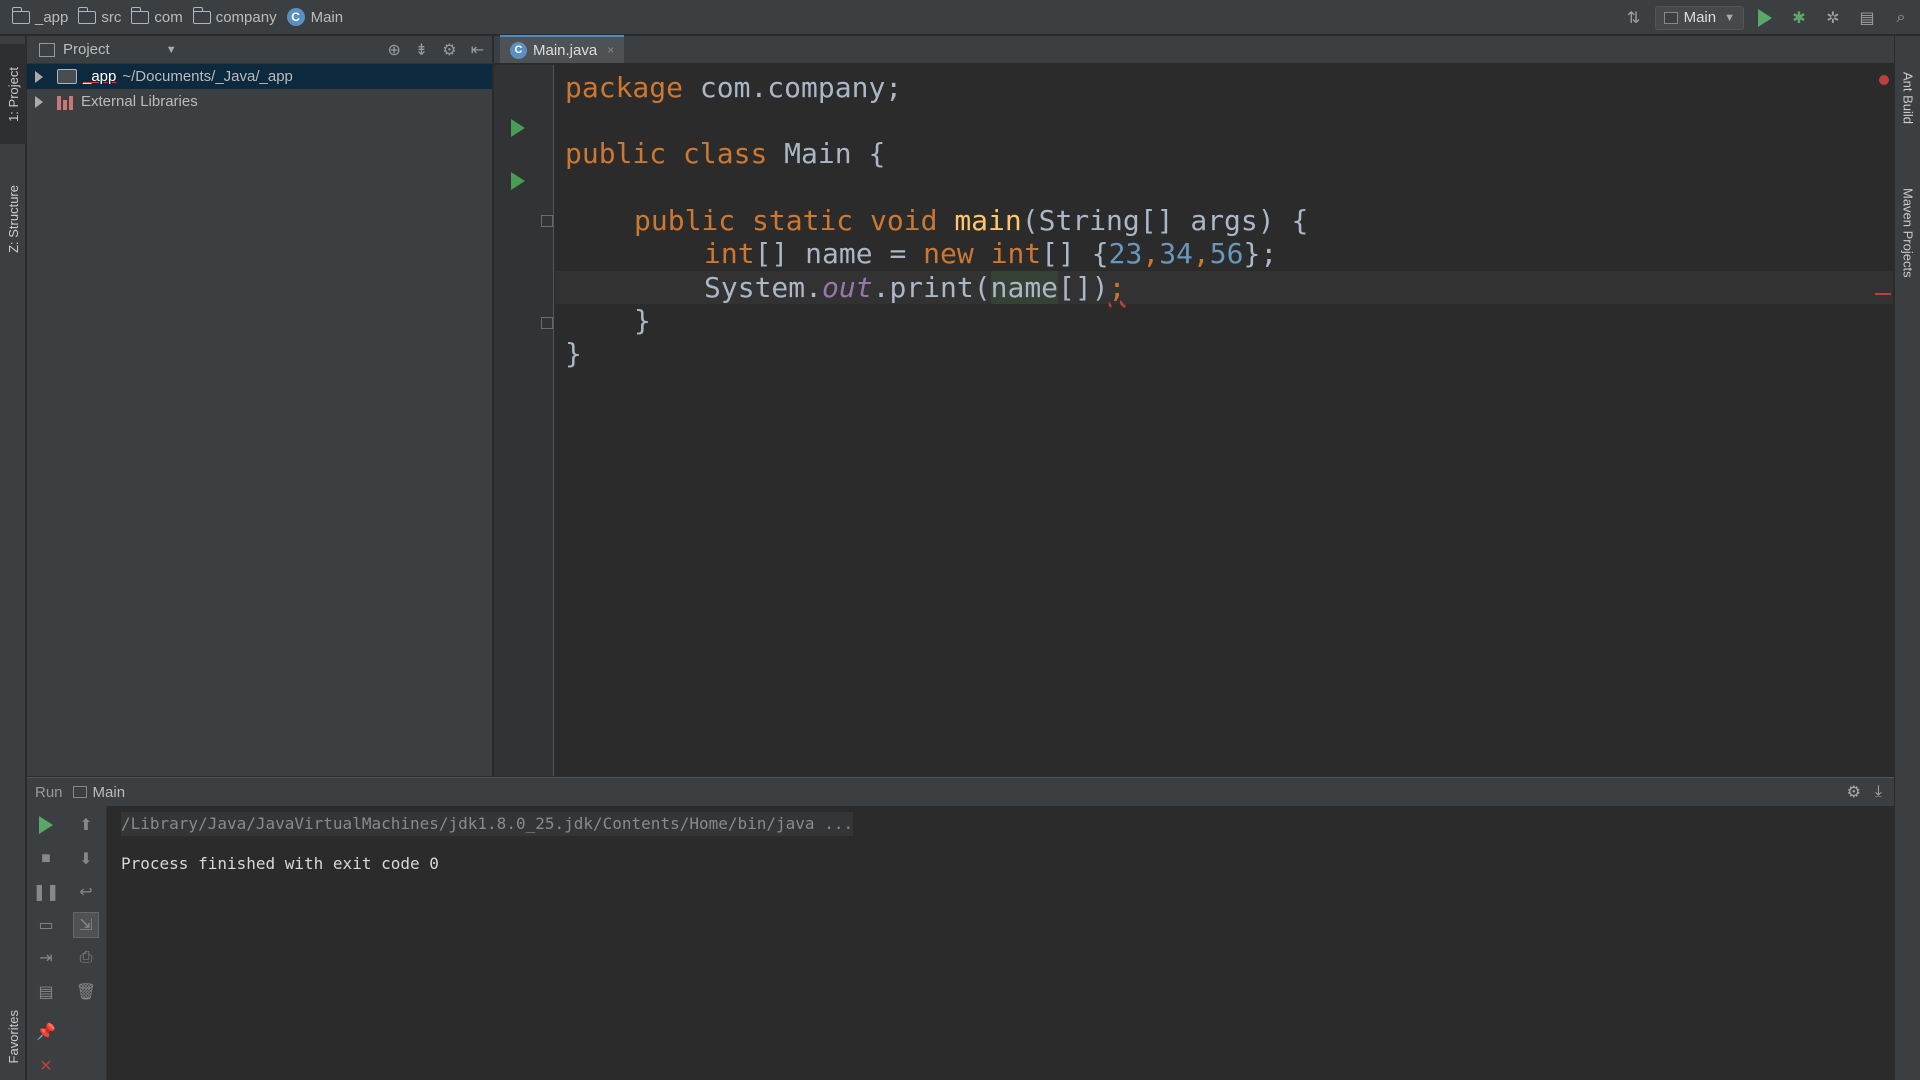  Describe the element at coordinates (46, 992) in the screenshot. I see `layout-icon: ▤` at that location.